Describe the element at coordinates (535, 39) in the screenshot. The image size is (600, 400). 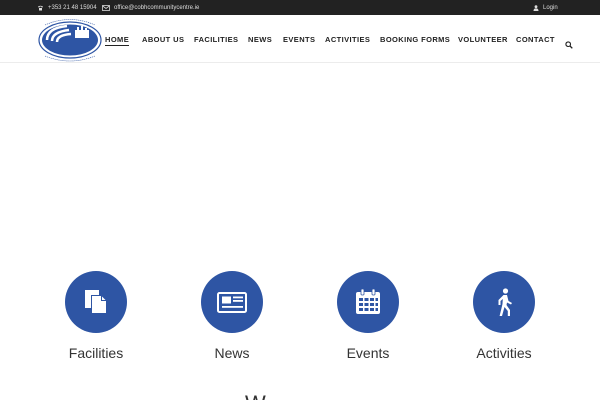
I see `nav-item-contact: CONTACT` at that location.